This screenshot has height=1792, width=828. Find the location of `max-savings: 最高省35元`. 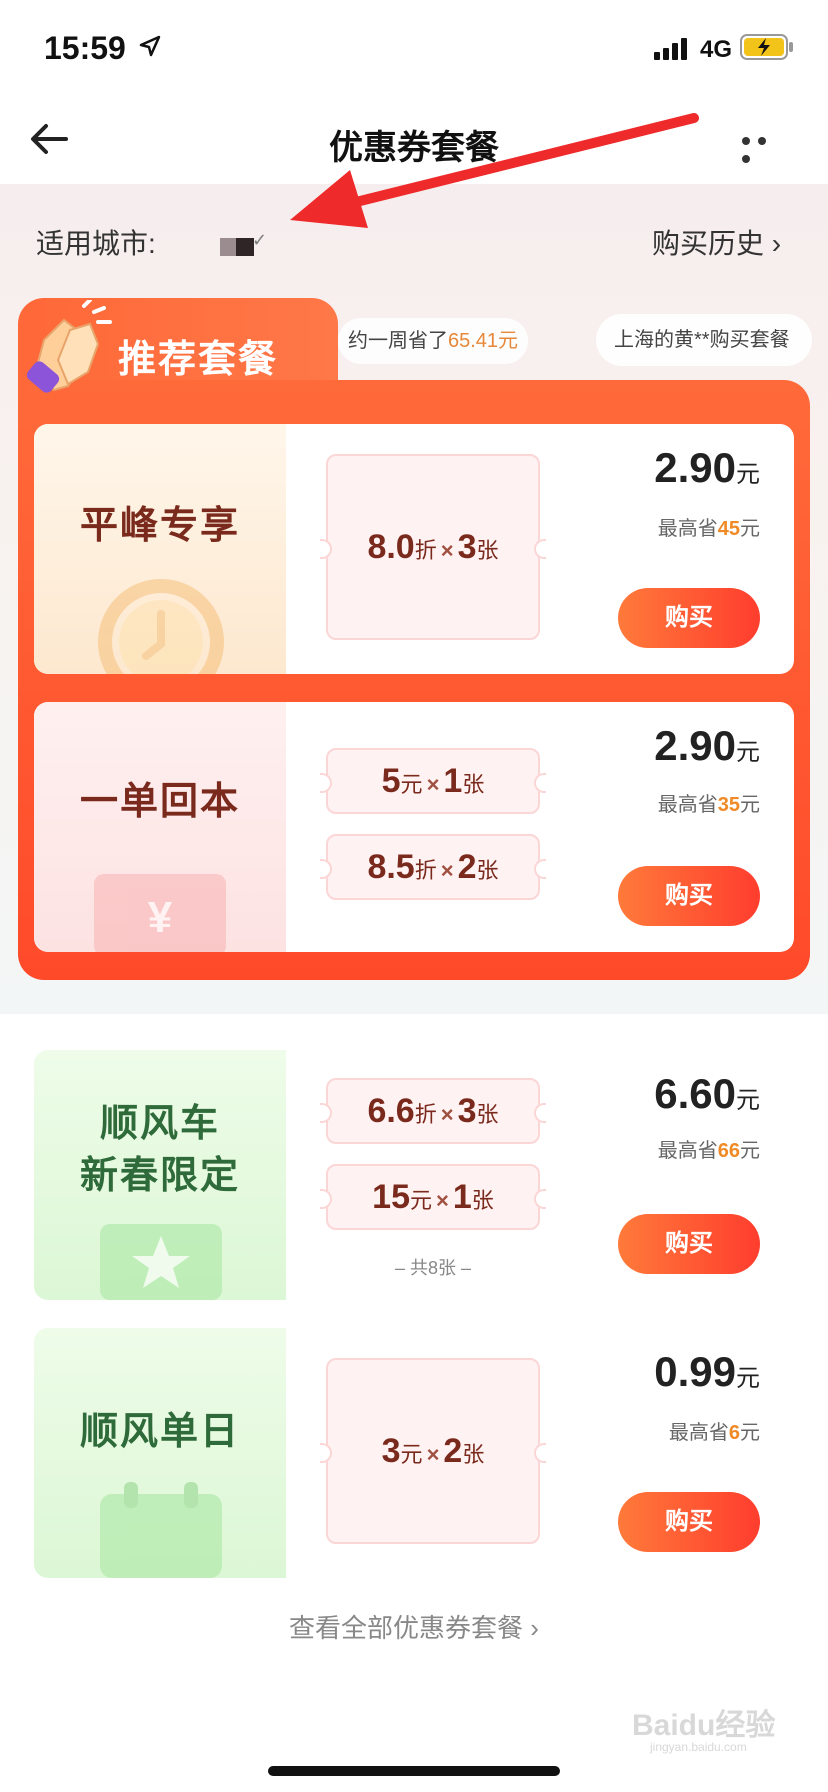

max-savings: 最高省35元 is located at coordinates (709, 802).